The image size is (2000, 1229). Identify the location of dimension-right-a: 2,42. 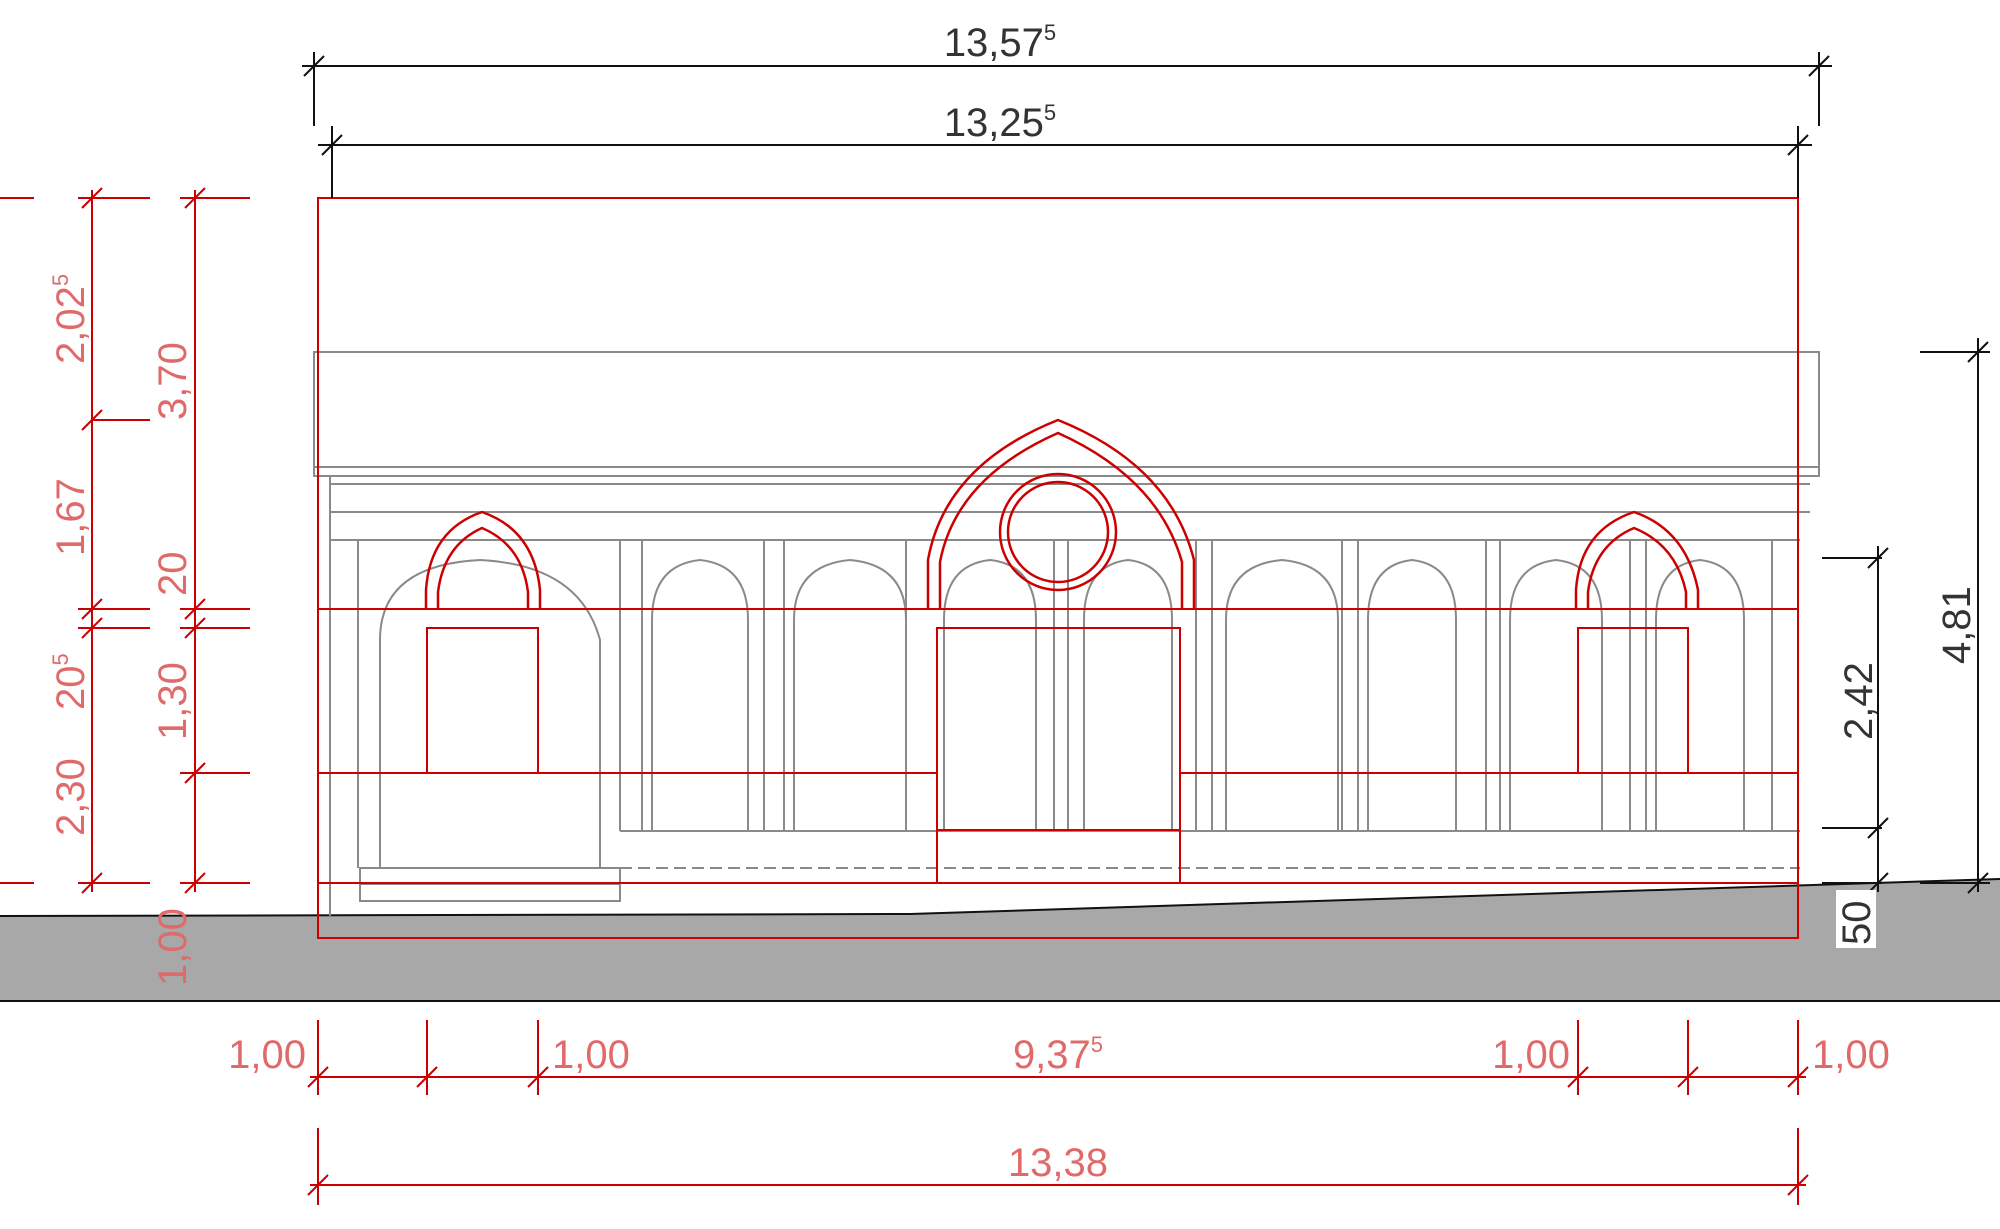
(1859, 701).